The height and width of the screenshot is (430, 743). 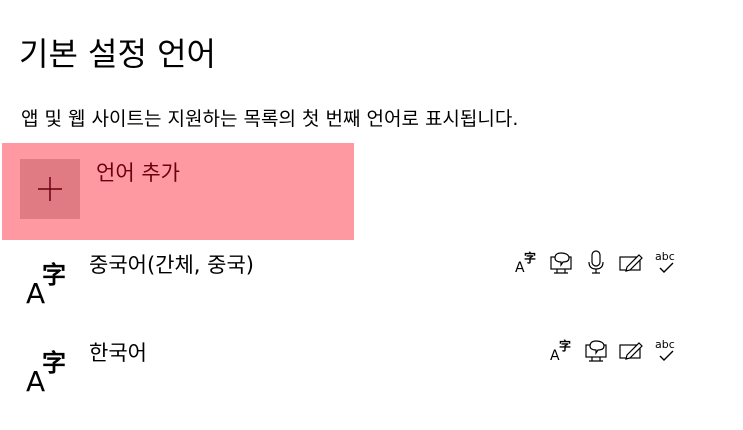 I want to click on speech-recognition-icon, so click(x=596, y=262).